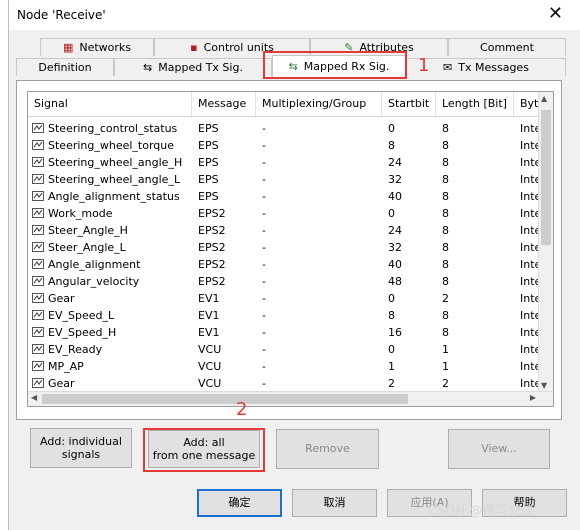 The image size is (580, 530). Describe the element at coordinates (225, 399) in the screenshot. I see `horizontal-scroll-thumb` at that location.